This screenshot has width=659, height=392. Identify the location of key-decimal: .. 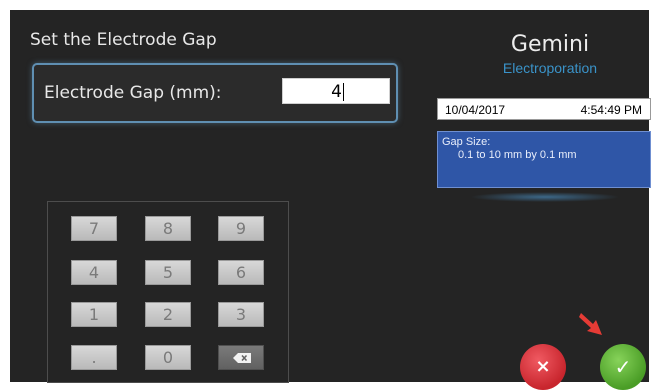
(94, 357).